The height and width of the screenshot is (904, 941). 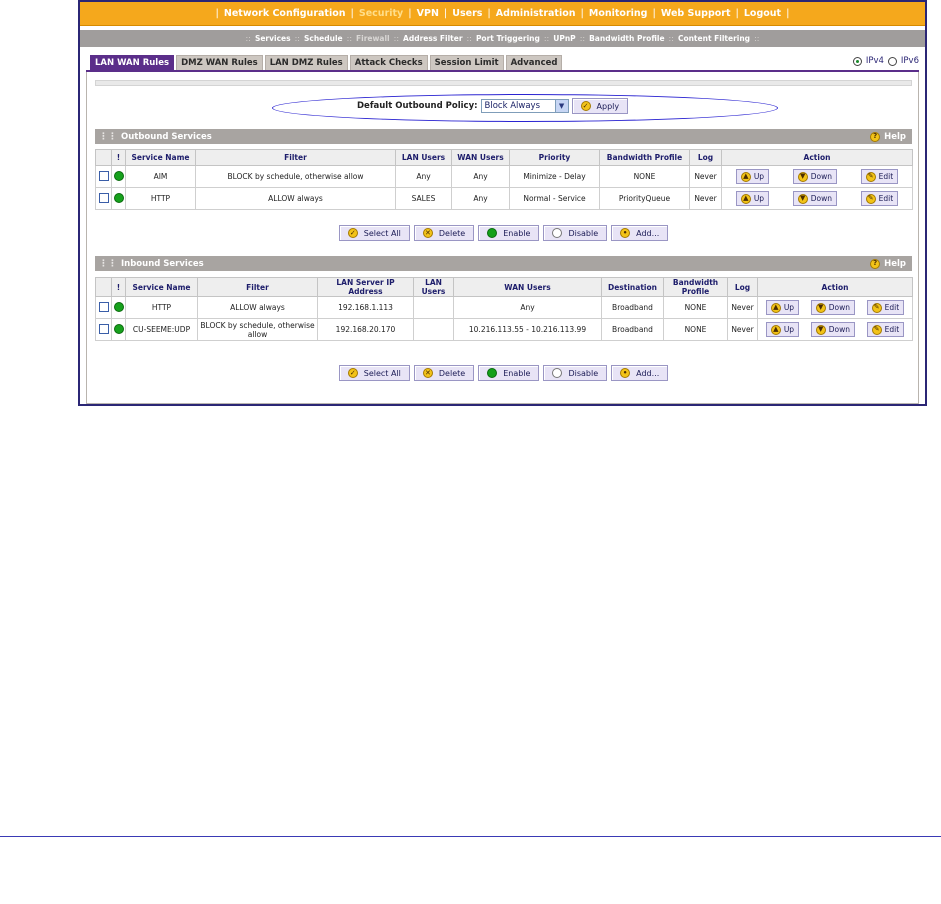 I want to click on message-bar, so click(x=503, y=83).